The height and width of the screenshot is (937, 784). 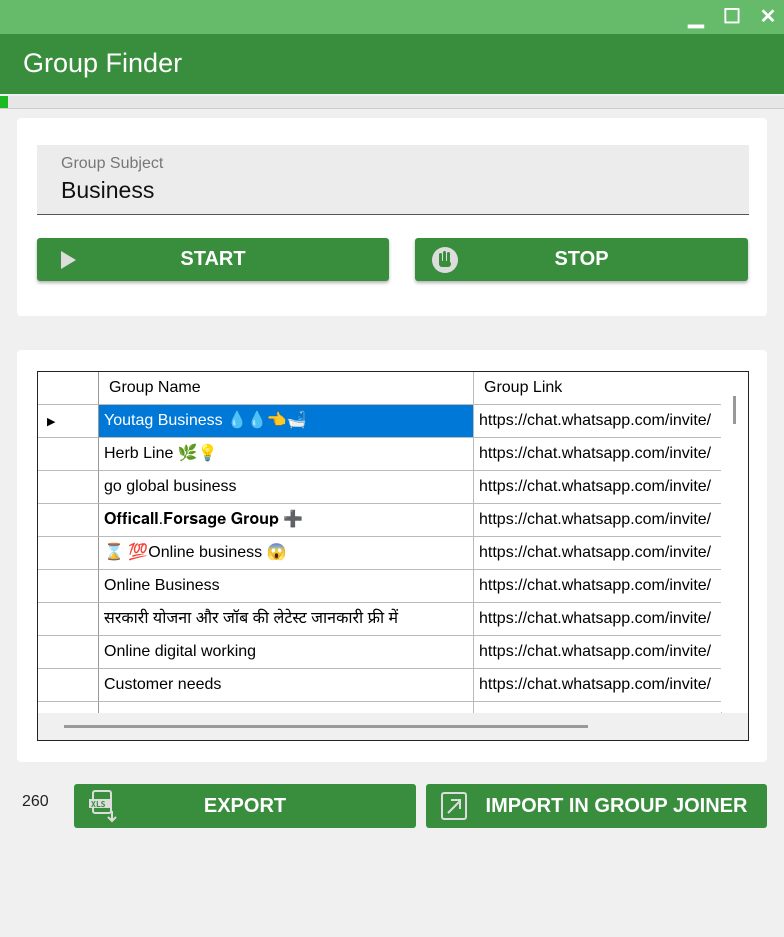 I want to click on hand-stop-icon, so click(x=445, y=259).